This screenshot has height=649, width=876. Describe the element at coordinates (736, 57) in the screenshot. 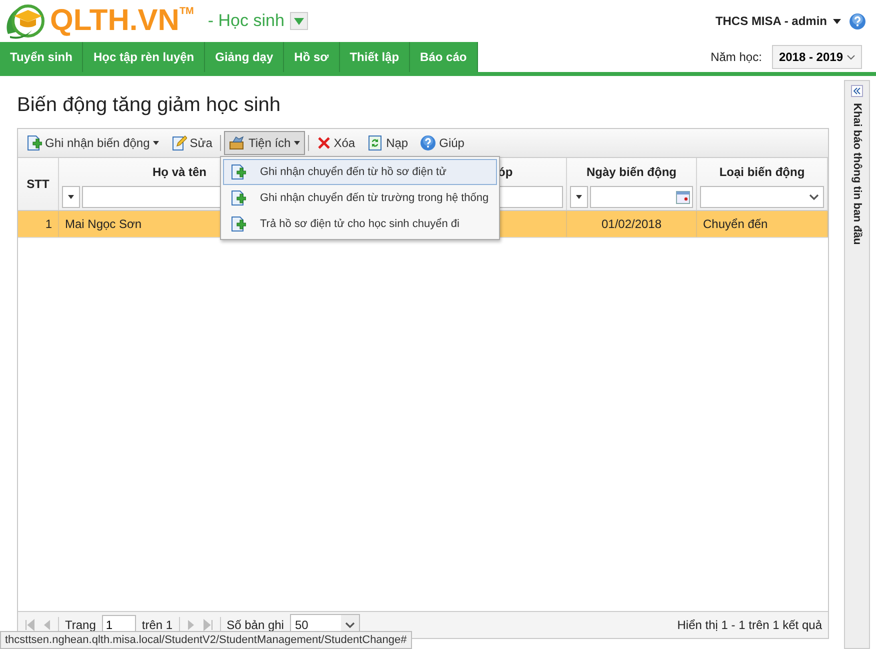

I see `school-year-label: Năm học:` at that location.